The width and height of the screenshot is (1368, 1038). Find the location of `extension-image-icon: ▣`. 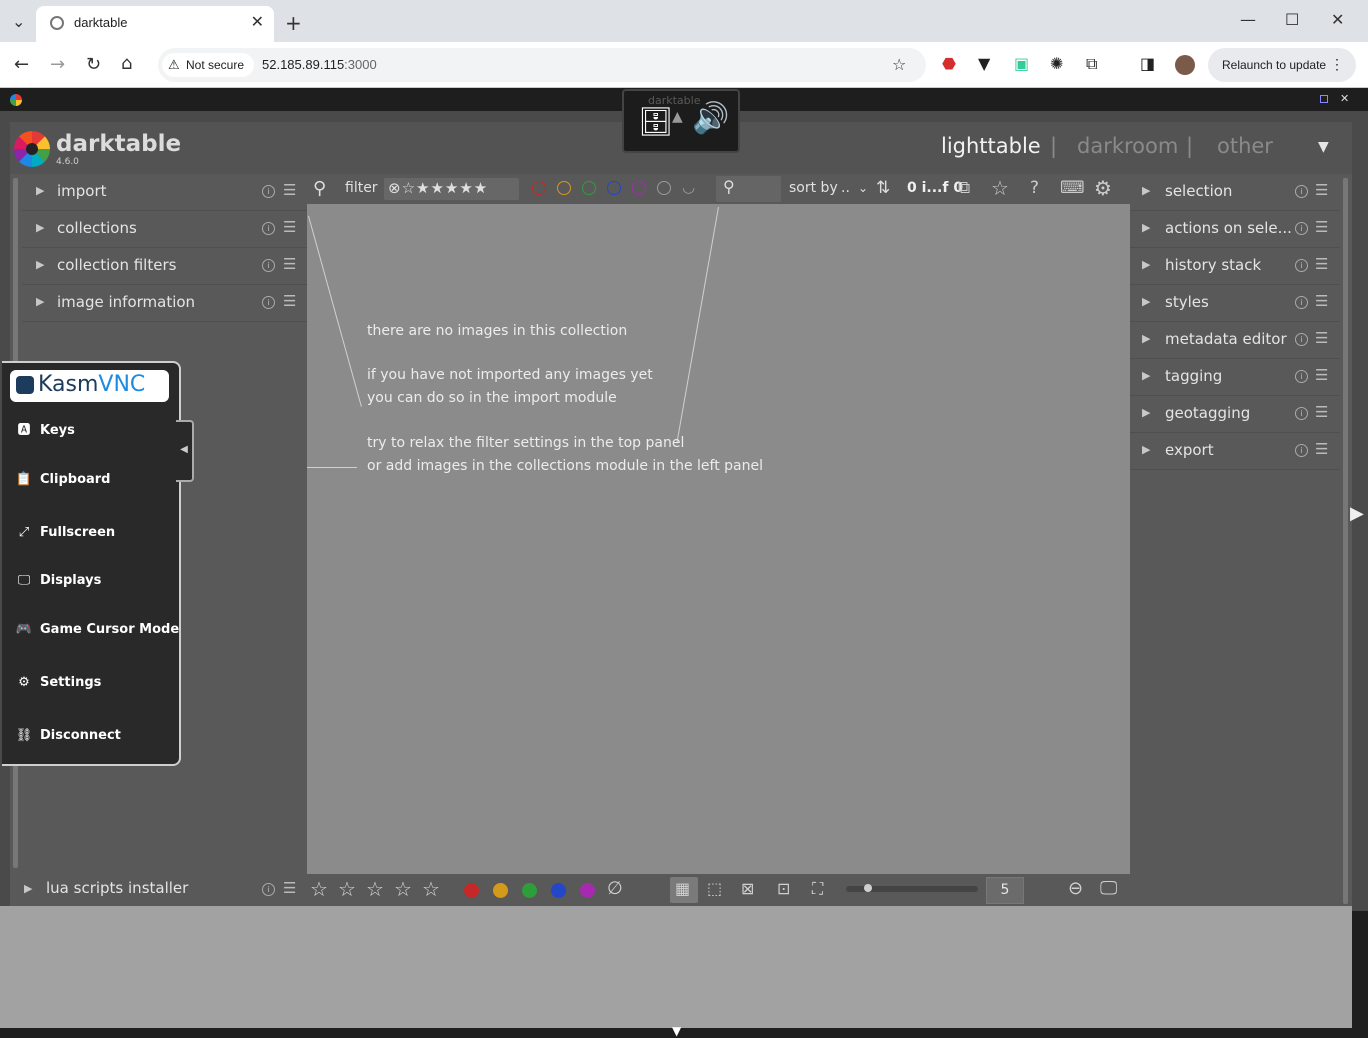

extension-image-icon: ▣ is located at coordinates (1021, 63).